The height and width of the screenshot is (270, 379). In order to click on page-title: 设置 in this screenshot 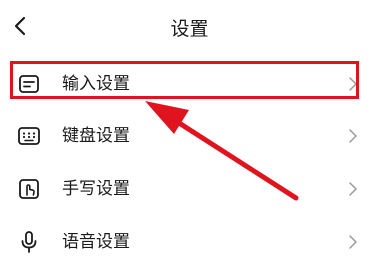, I will do `click(189, 29)`.